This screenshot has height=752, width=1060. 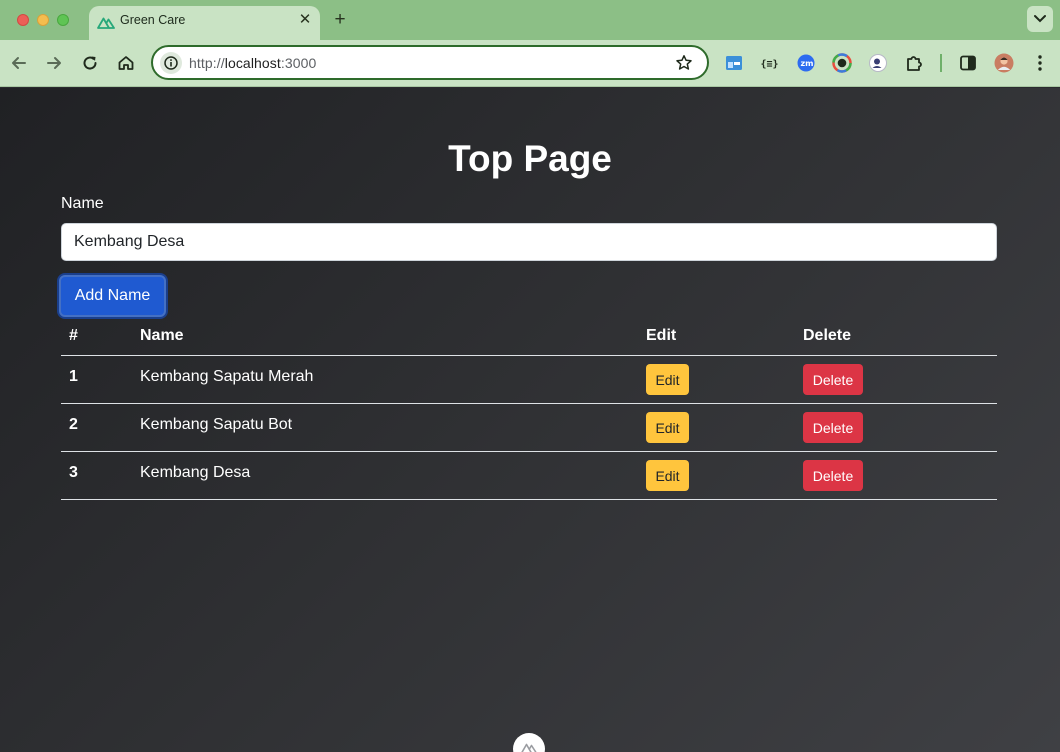 What do you see at coordinates (171, 63) in the screenshot?
I see `site-info-icon` at bounding box center [171, 63].